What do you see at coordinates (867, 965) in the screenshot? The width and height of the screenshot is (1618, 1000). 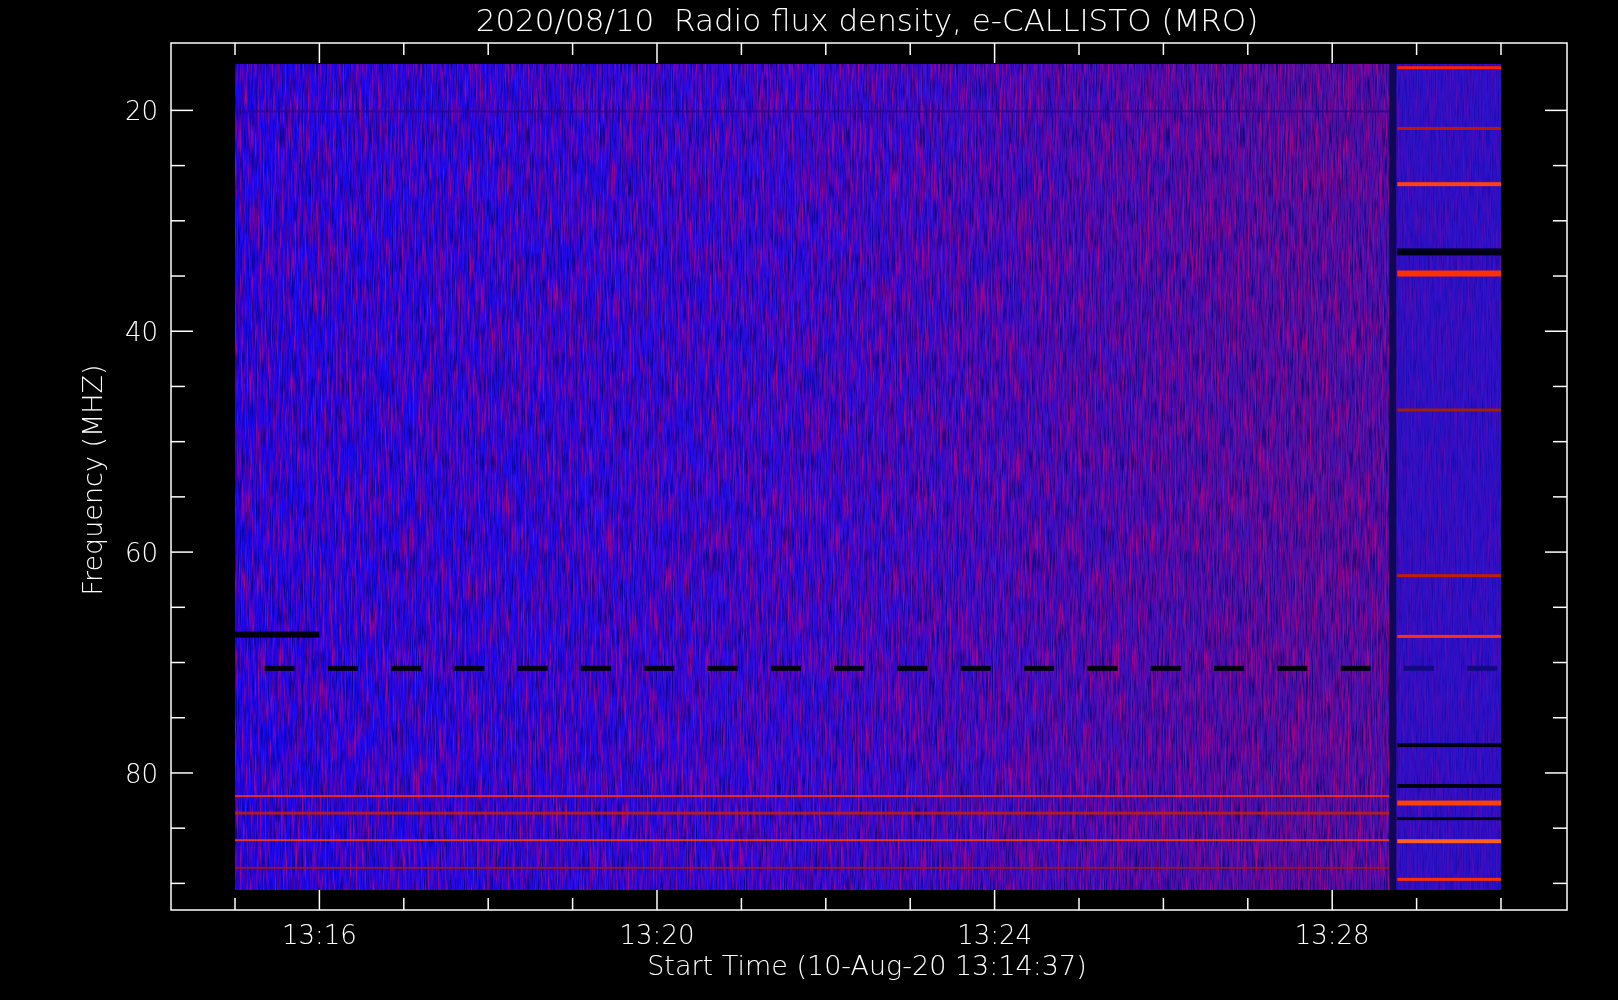 I see `axis-label: Start Time (10-Aug-20 13:14:37)` at bounding box center [867, 965].